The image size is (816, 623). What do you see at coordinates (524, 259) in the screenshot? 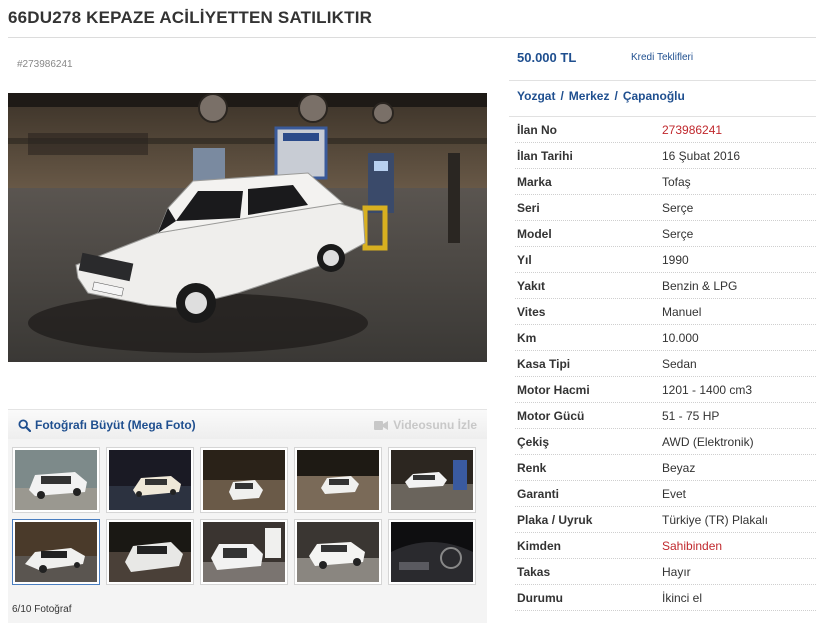
I see `detail-label: Yıl` at bounding box center [524, 259].